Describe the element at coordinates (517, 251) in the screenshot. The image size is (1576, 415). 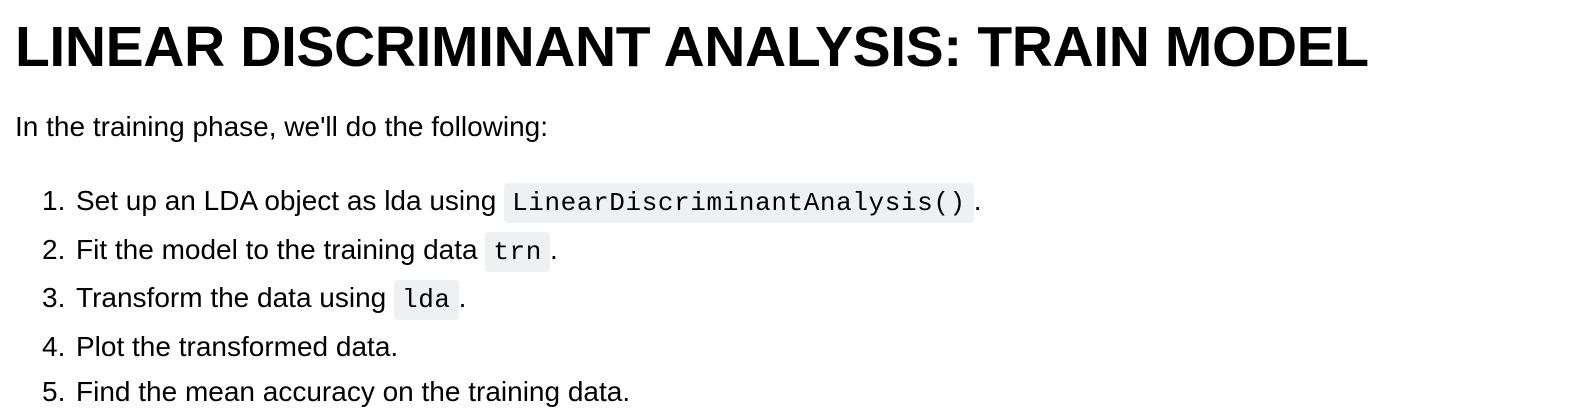
I see `inline-code: trn` at that location.